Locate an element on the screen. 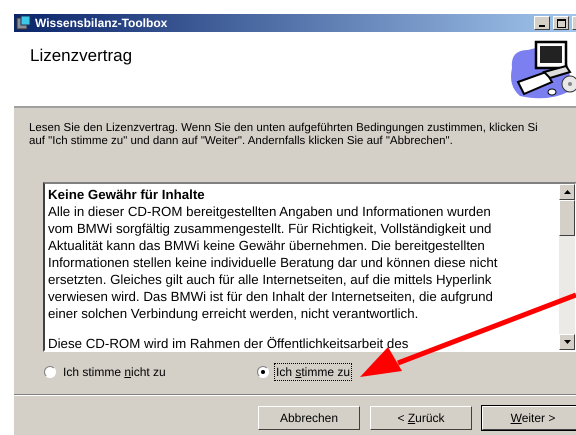  scroll-thumb is located at coordinates (567, 218).